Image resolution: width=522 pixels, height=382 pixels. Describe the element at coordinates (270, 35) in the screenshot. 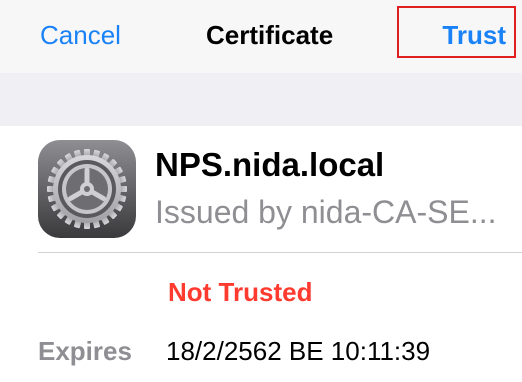

I see `page-title: Certificate` at that location.